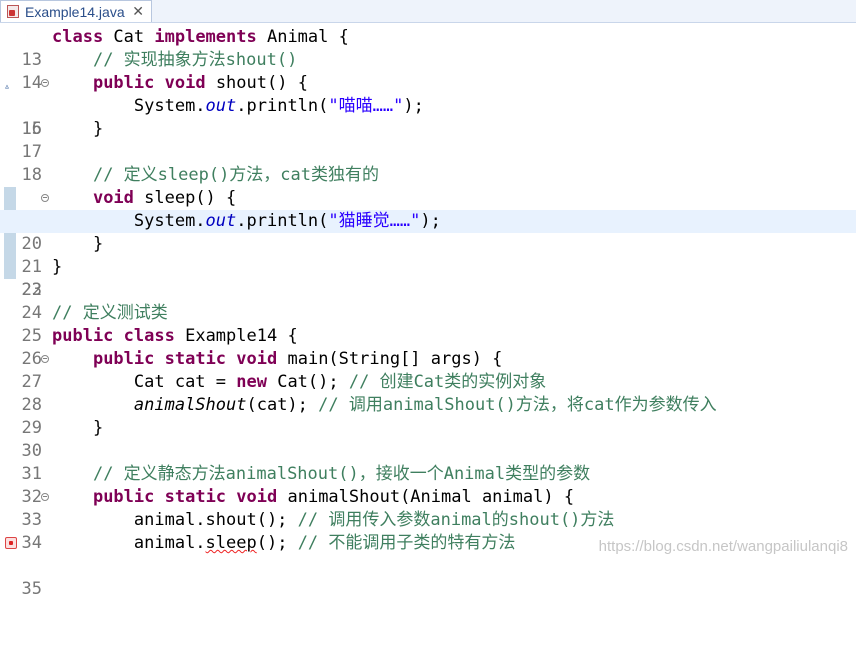 This screenshot has width=856, height=647. Describe the element at coordinates (723, 546) in the screenshot. I see `watermark-text: https://blog.csdn.net/wangpailiulanqi8` at that location.